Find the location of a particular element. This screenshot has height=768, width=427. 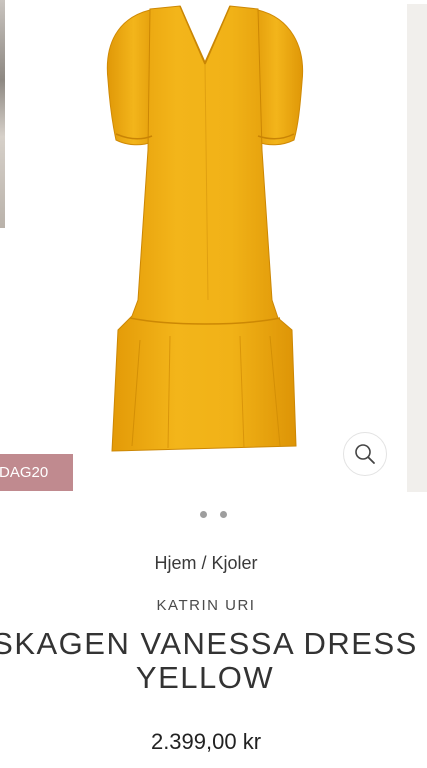

breadcrumb: Hjem / Kjoler is located at coordinates (206, 563).